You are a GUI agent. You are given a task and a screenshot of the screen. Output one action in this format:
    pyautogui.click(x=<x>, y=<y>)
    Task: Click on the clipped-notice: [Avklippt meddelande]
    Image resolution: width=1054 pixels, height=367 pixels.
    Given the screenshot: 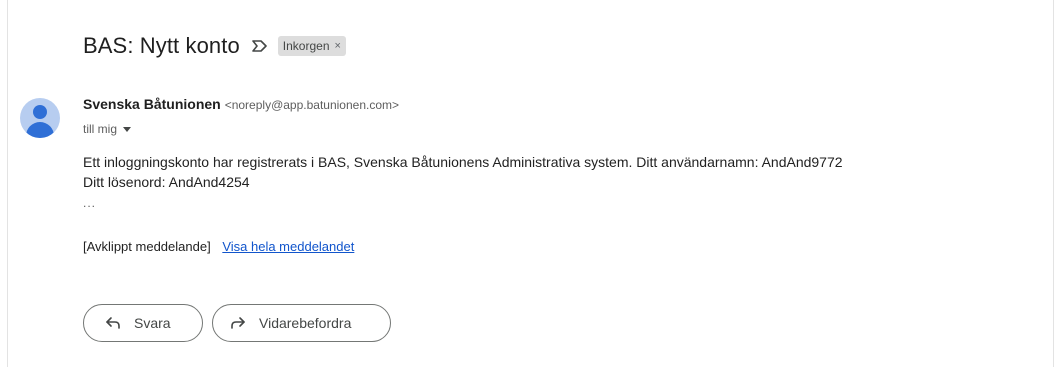 What is the action you would take?
    pyautogui.click(x=147, y=246)
    